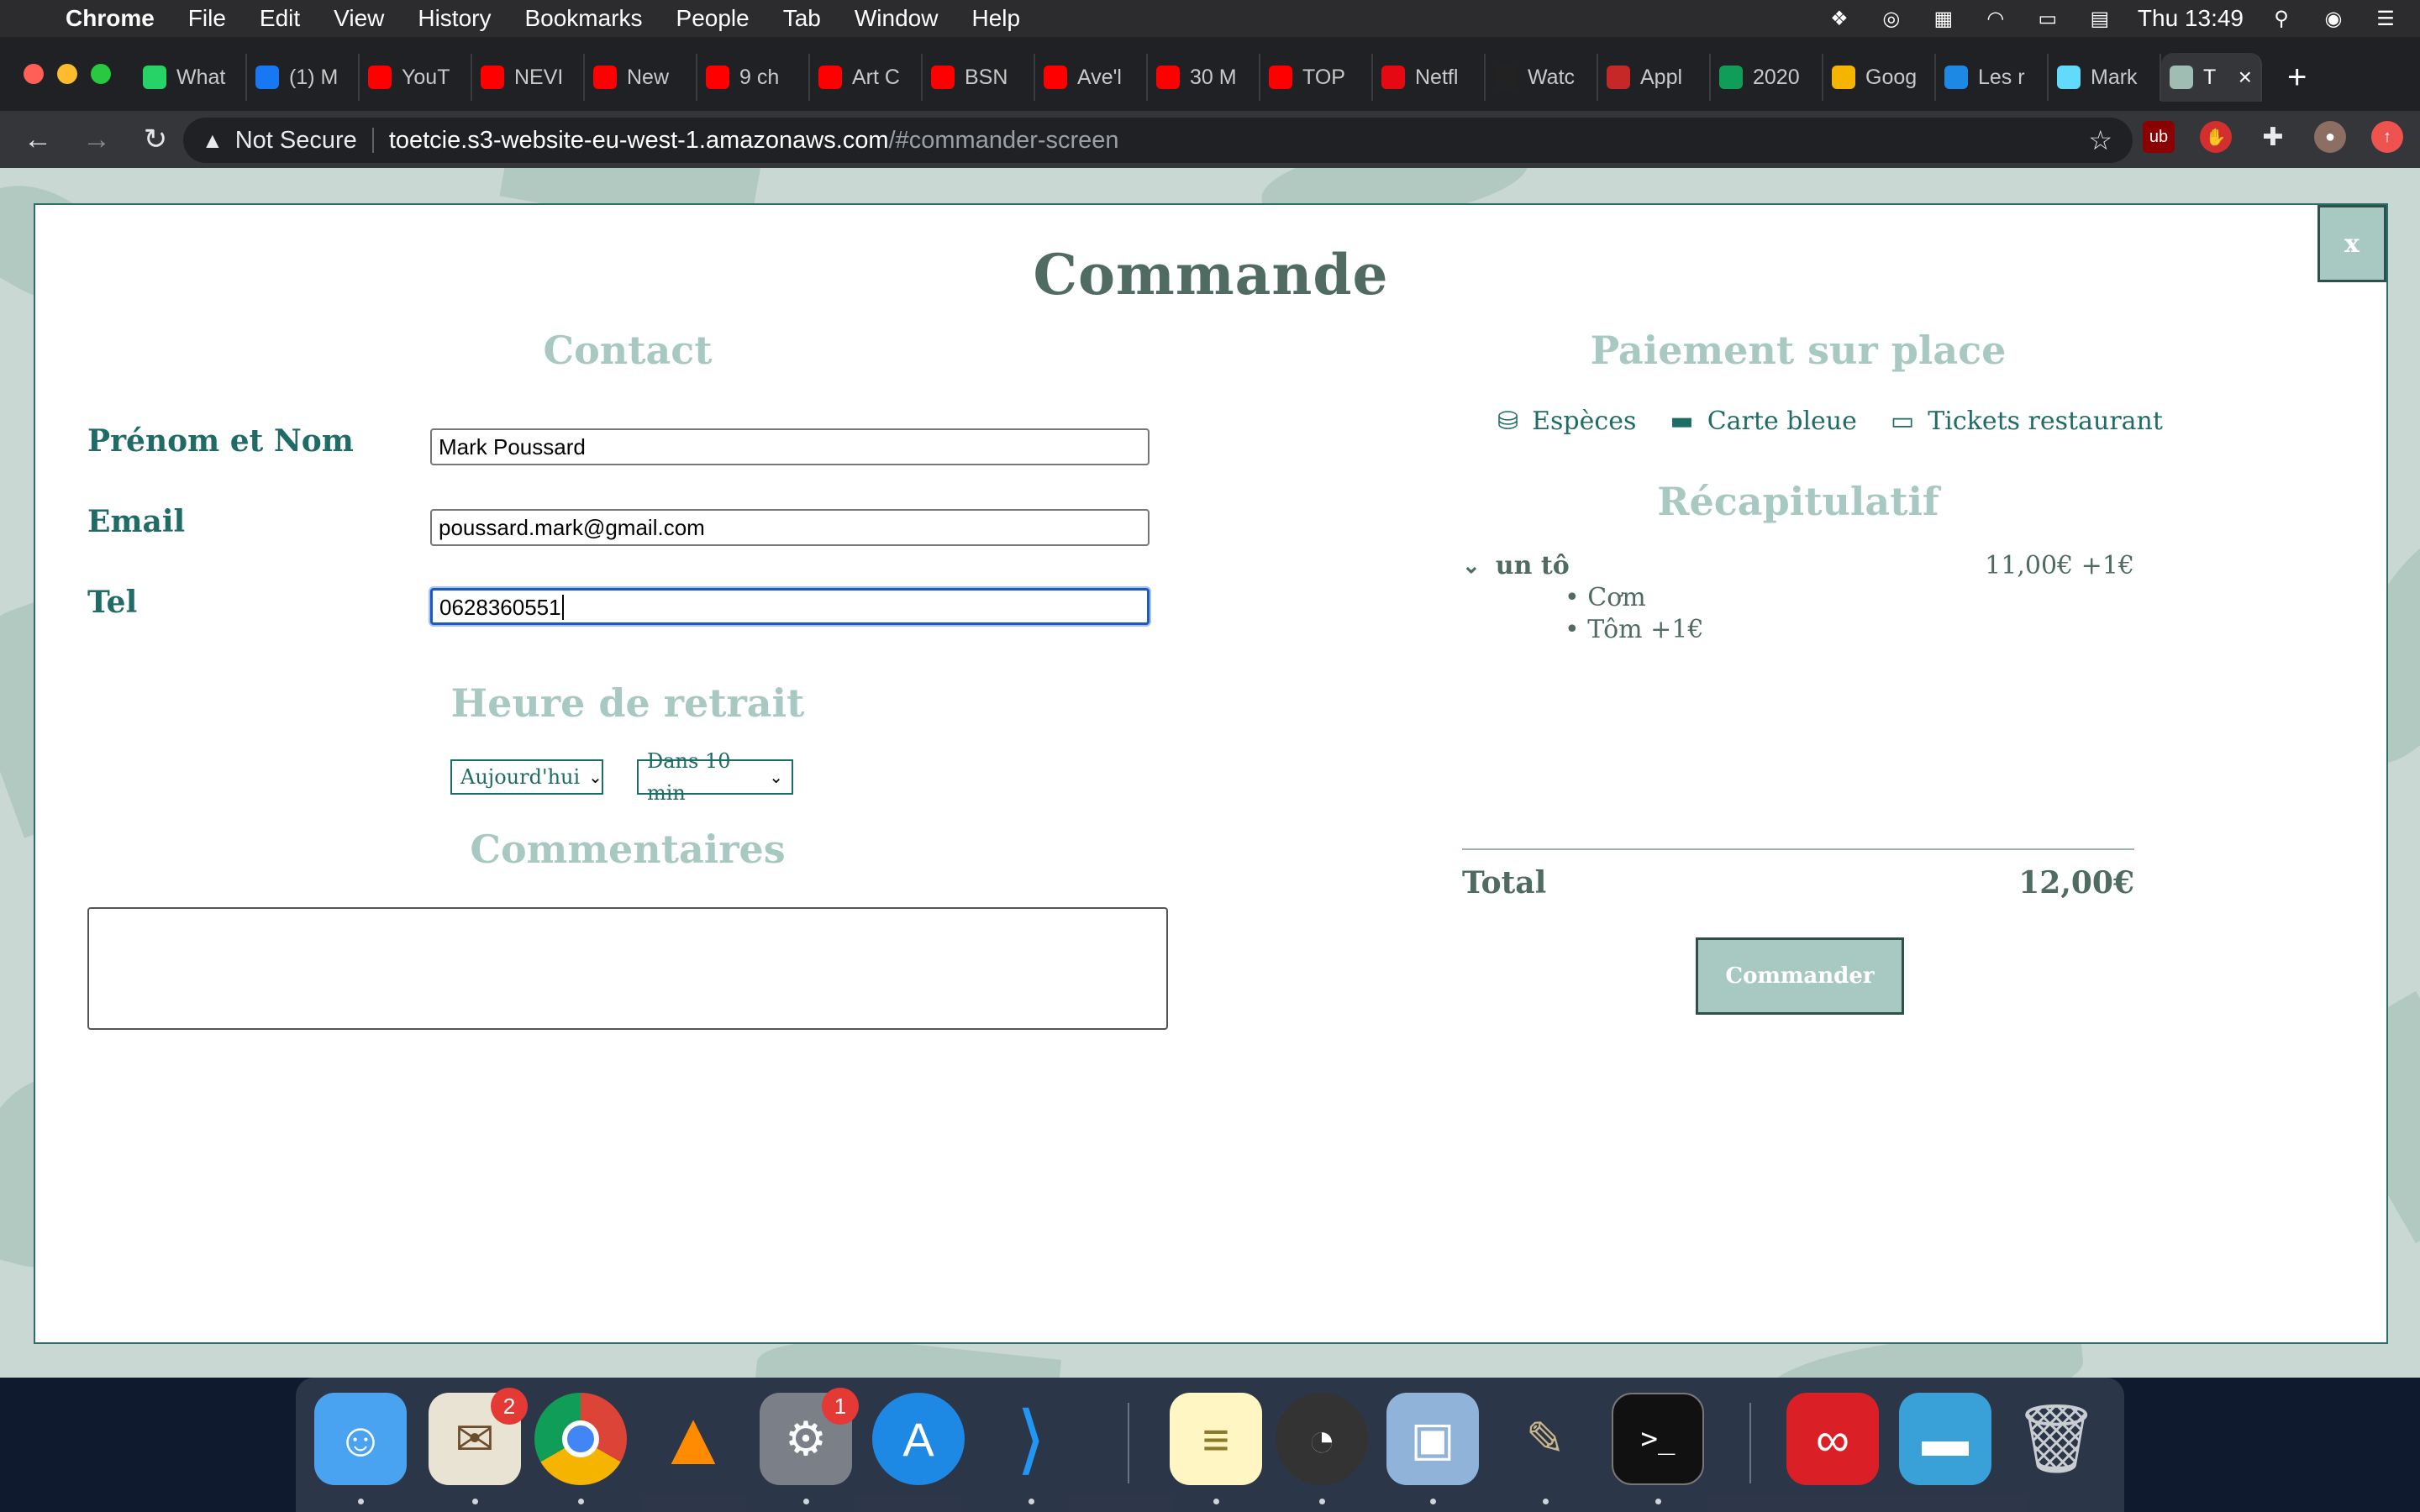 The width and height of the screenshot is (2420, 1512). I want to click on notification-center-icon: ☰, so click(2386, 19).